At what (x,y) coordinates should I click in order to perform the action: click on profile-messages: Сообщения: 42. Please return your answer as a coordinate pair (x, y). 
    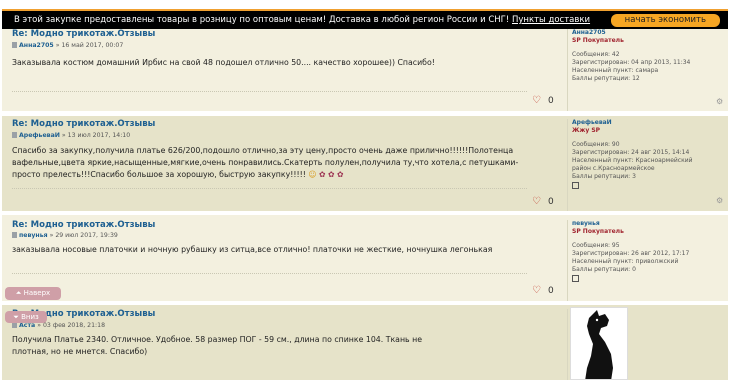
    Looking at the image, I should click on (596, 54).